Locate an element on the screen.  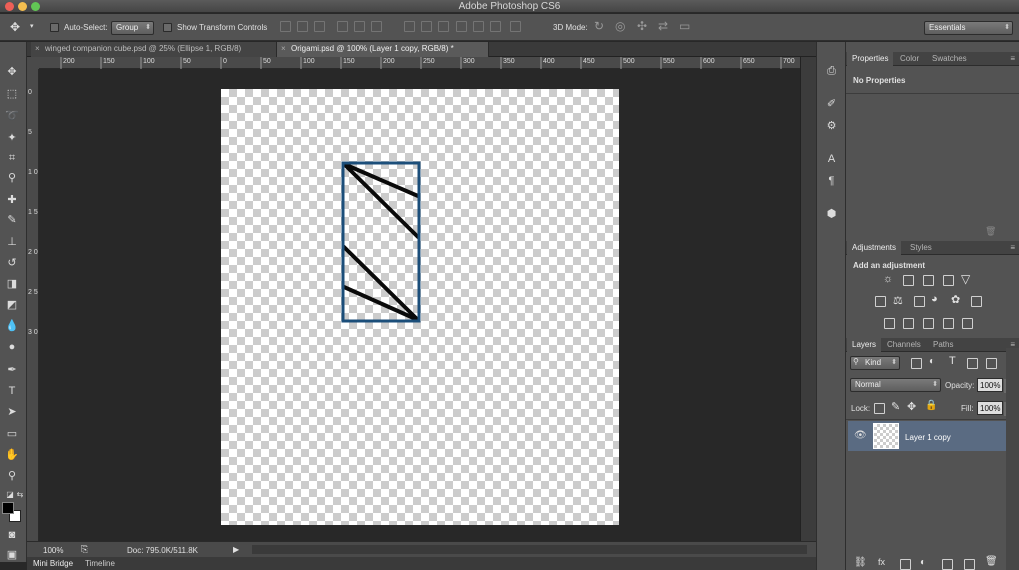
delete-layer-icon: 🗑 is located at coordinates (991, 561).